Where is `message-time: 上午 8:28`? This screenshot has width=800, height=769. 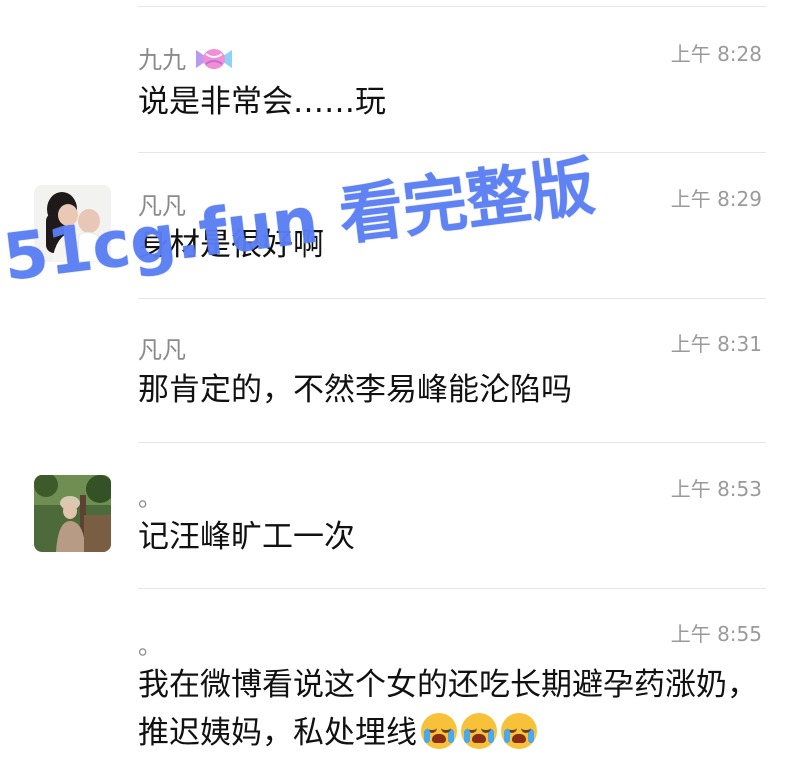
message-time: 上午 8:28 is located at coordinates (716, 54).